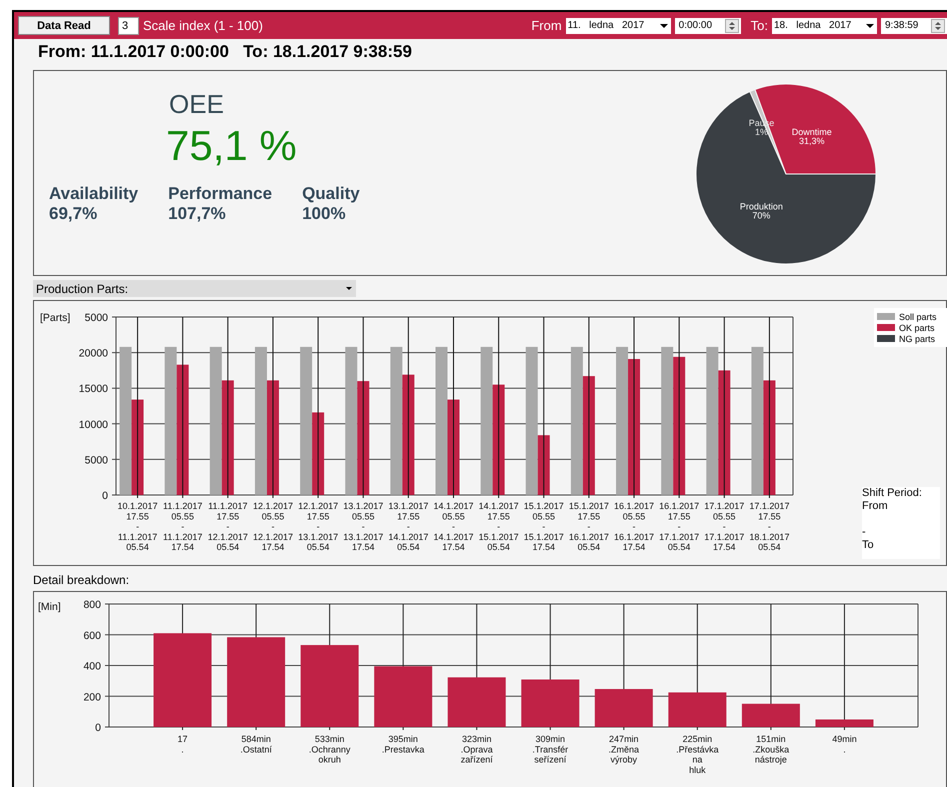 This screenshot has height=787, width=947. What do you see at coordinates (225, 52) in the screenshot?
I see `date-range-title: From: 11.1.2017 0:00:00 To: 18.1.2017 9:38:59` at bounding box center [225, 52].